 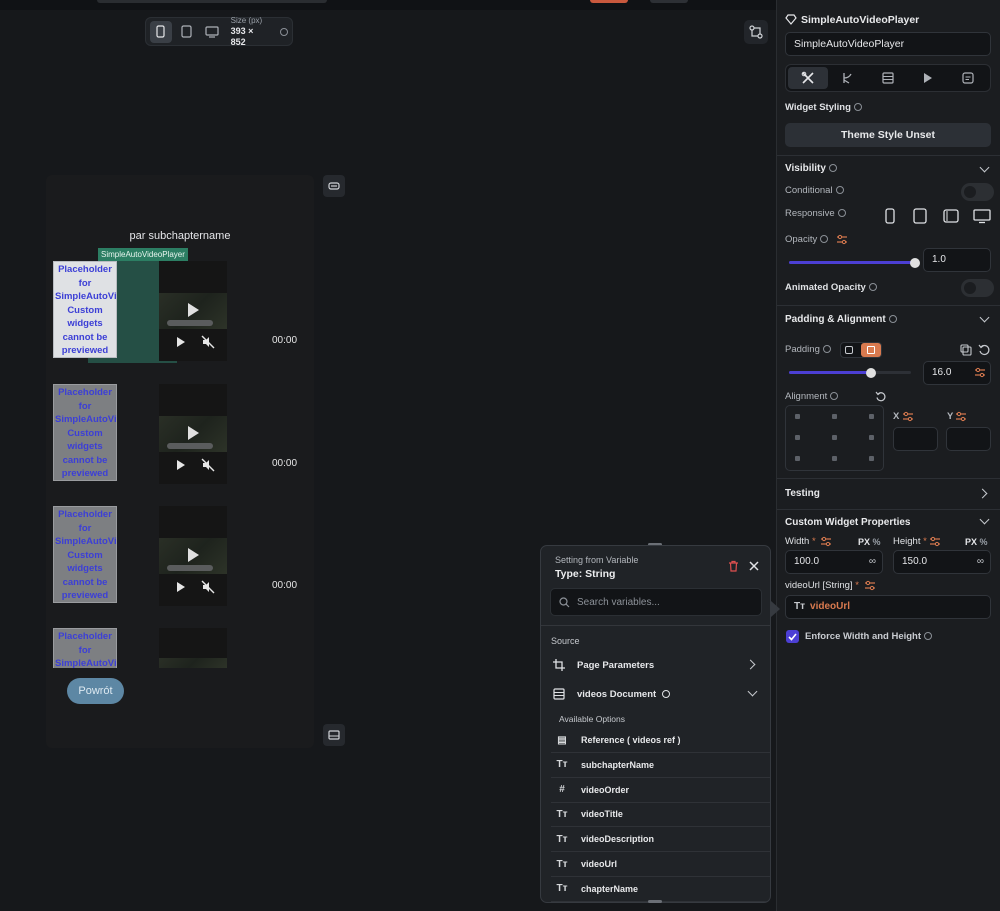 What do you see at coordinates (655, 694) in the screenshot?
I see `videos-document-row: videos Document` at bounding box center [655, 694].